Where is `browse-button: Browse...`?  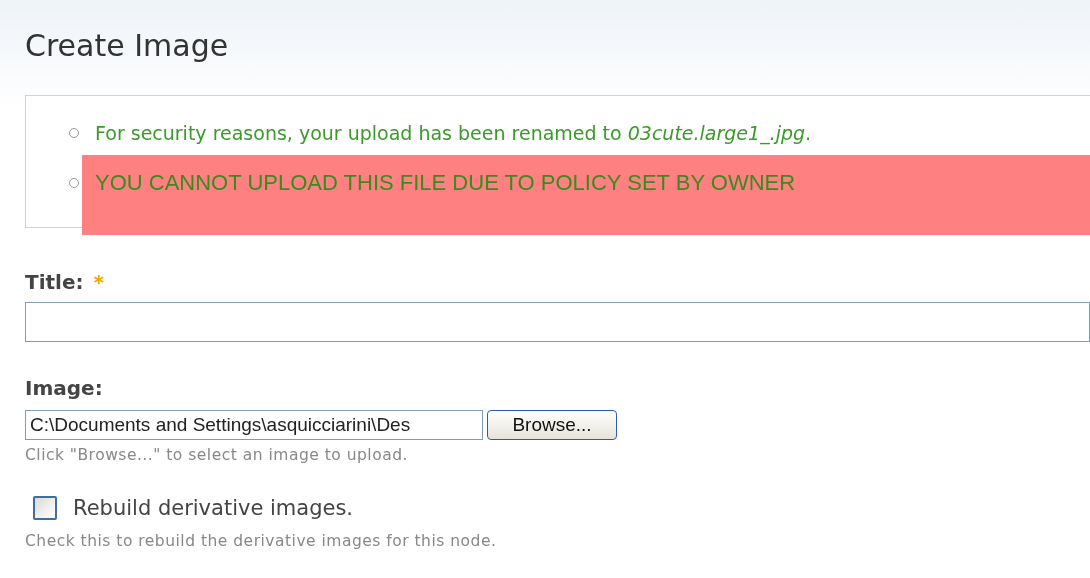
browse-button: Browse... is located at coordinates (552, 425).